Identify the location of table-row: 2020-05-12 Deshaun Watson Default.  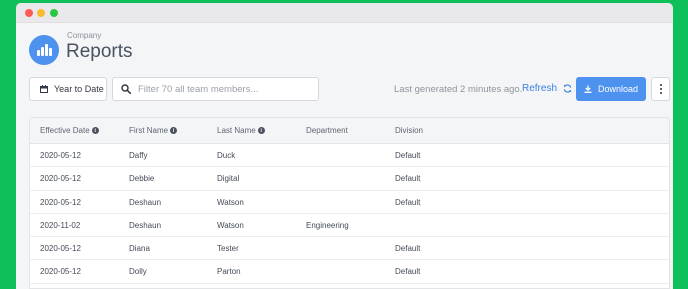
(349, 202).